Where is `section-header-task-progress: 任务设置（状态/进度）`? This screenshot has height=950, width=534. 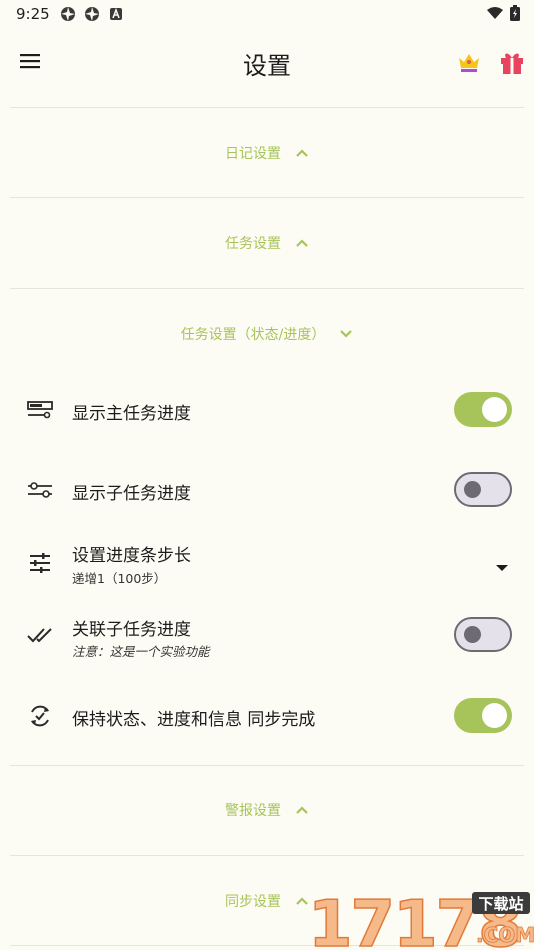 section-header-task-progress: 任务设置（状态/进度） is located at coordinates (267, 334).